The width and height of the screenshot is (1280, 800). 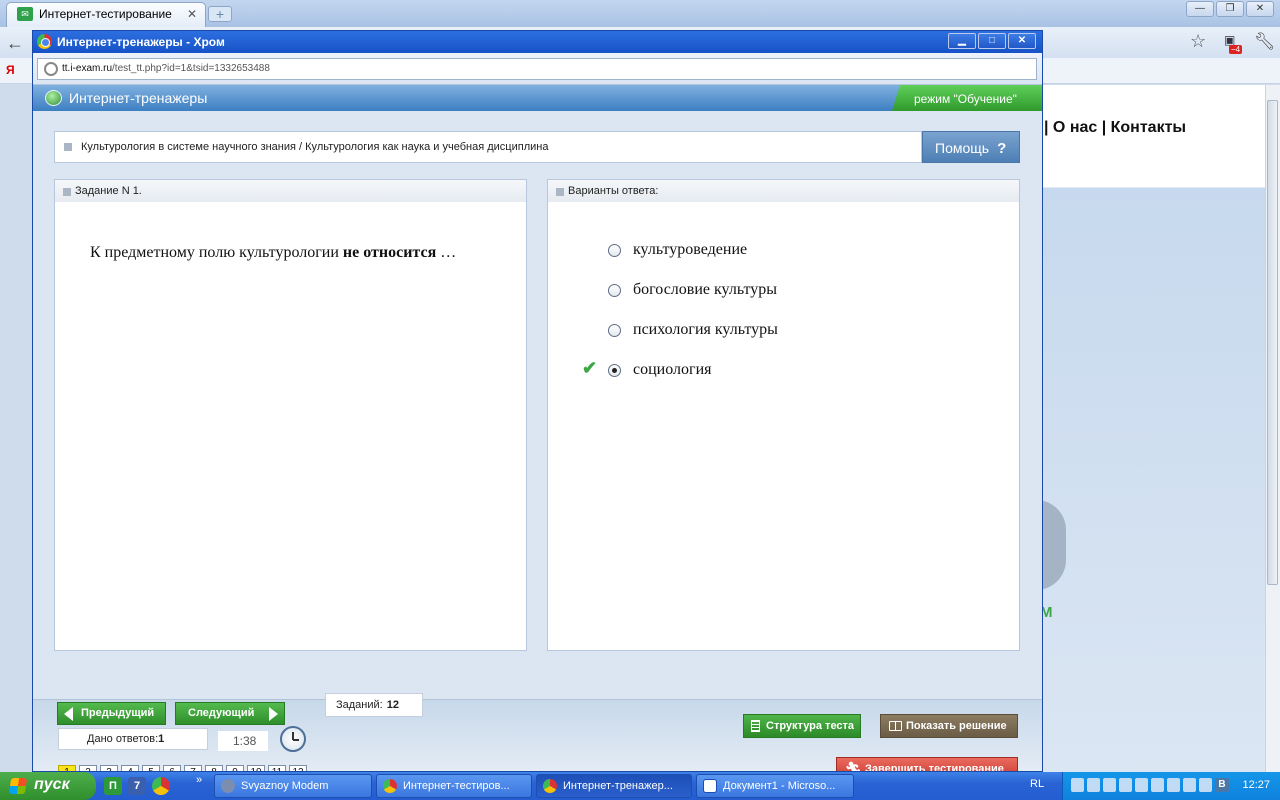 I want to click on tray-monitor-icon, so click(x=1125, y=785).